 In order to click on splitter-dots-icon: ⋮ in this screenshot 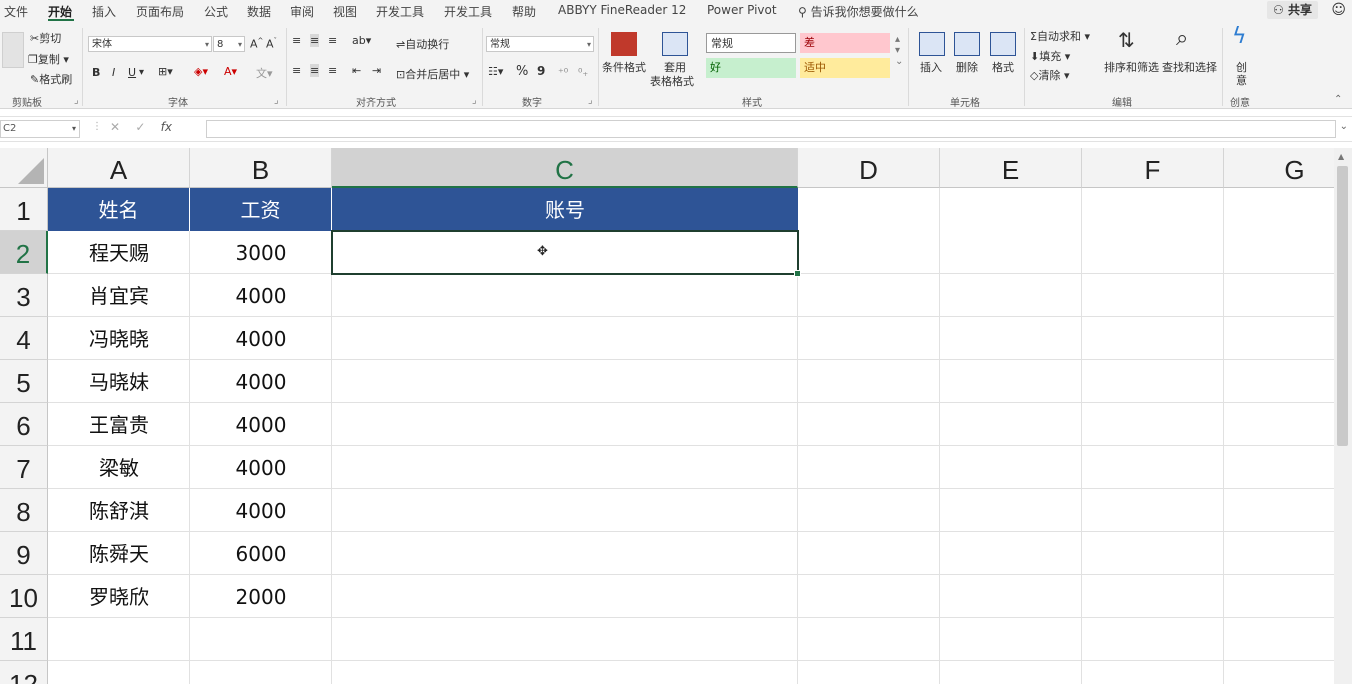, I will do `click(97, 126)`.